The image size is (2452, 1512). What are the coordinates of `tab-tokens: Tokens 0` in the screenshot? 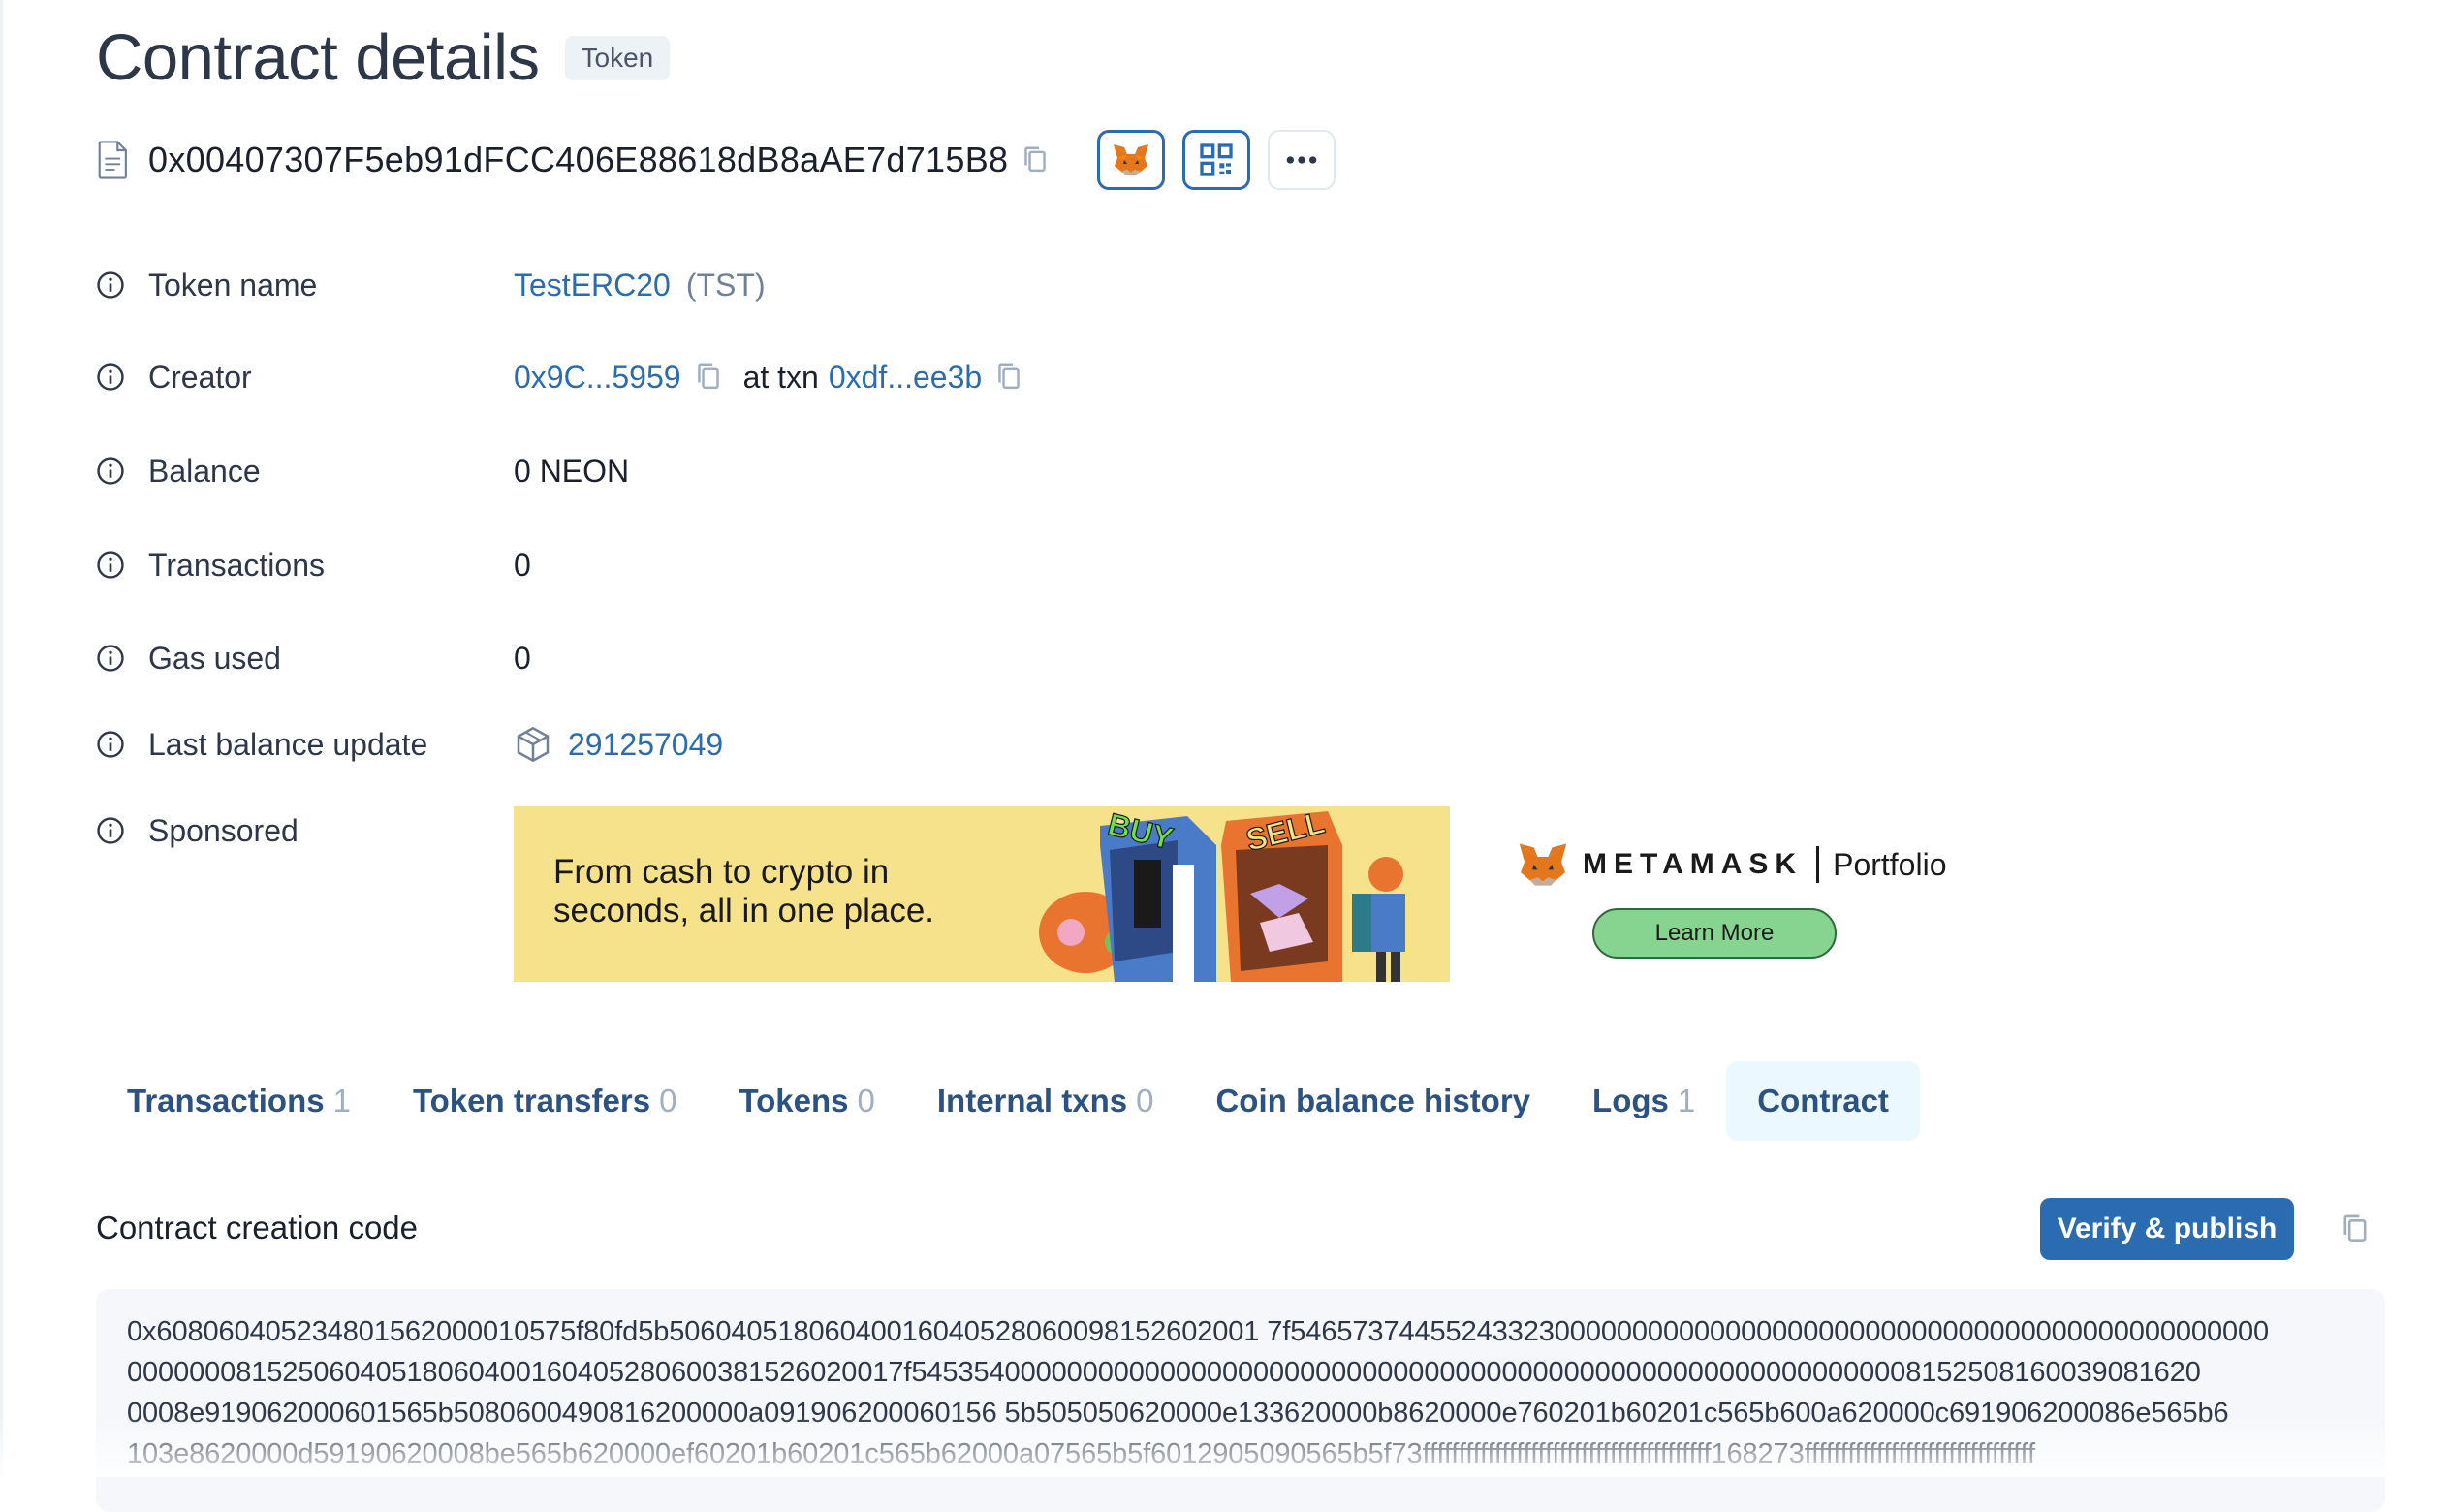 It's located at (806, 1101).